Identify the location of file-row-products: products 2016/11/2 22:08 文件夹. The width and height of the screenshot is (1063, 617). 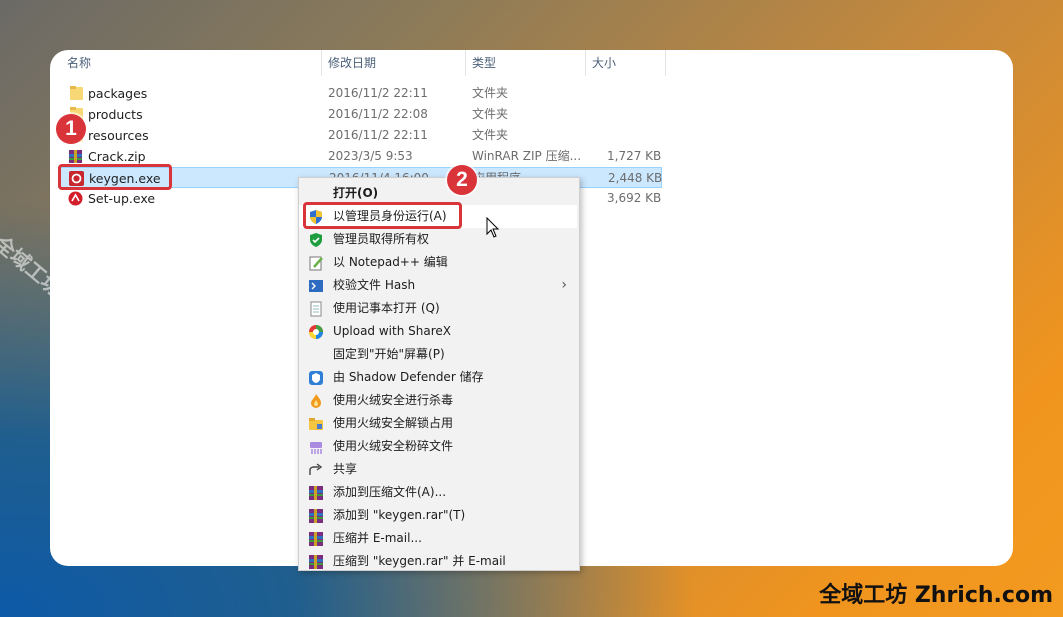
(360, 114).